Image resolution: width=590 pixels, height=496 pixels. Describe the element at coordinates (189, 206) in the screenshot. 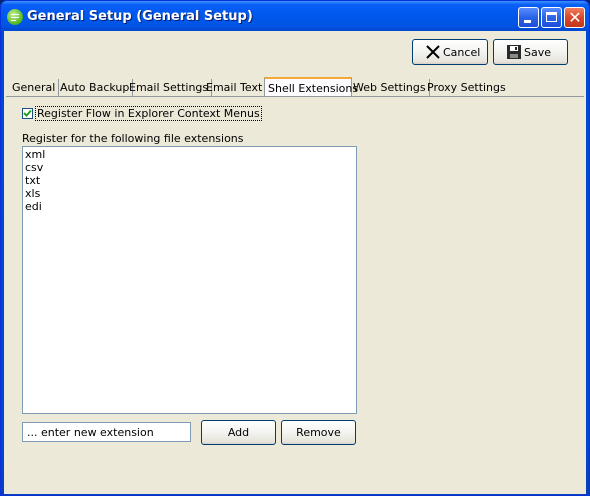

I see `list-item: edi` at that location.